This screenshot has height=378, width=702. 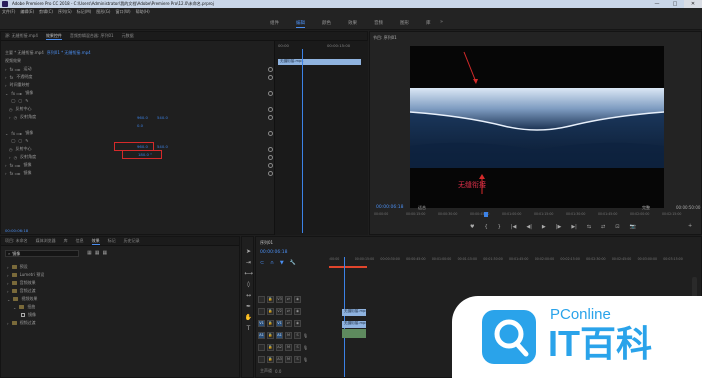 I want to click on effect-mirror-4: › fx ▭▸ 镜像, so click(x=18, y=173).